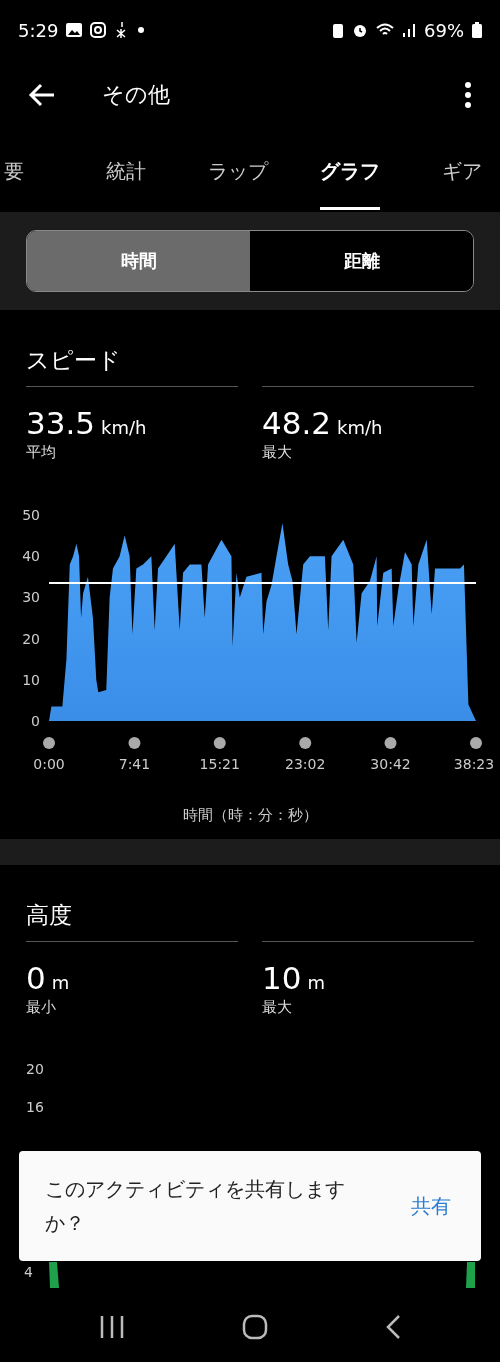 Image resolution: width=500 pixels, height=1362 pixels. What do you see at coordinates (282, 978) in the screenshot?
I see `stat-value: 10` at bounding box center [282, 978].